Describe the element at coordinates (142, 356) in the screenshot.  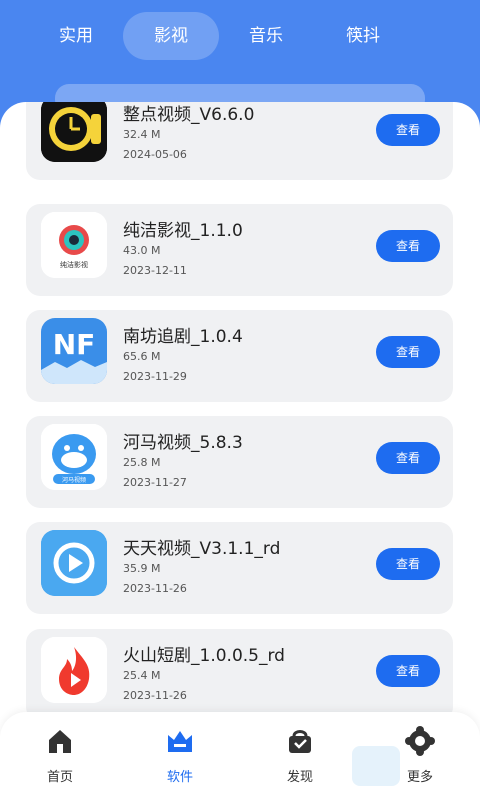
I see `app-size: 65.6 M` at that location.